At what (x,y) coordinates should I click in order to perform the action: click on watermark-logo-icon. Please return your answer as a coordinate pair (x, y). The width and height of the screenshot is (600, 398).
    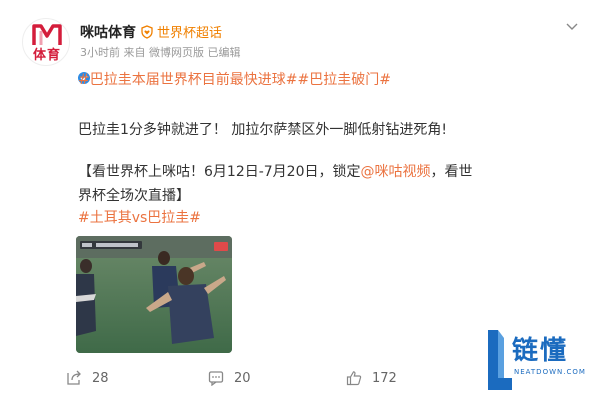
    Looking at the image, I should click on (500, 360).